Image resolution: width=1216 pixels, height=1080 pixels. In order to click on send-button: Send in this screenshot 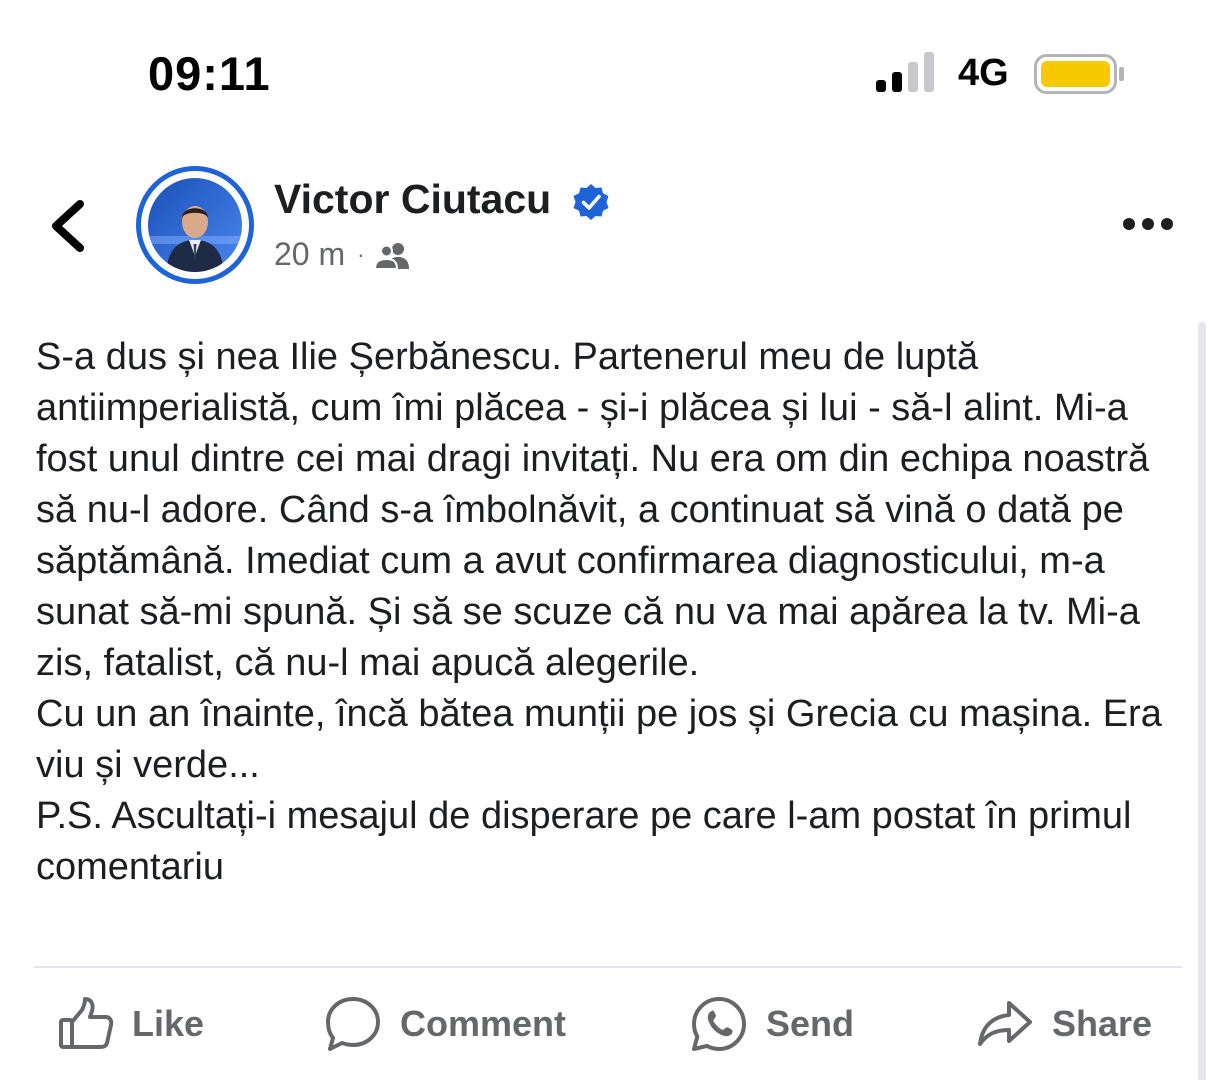, I will do `click(772, 1024)`.